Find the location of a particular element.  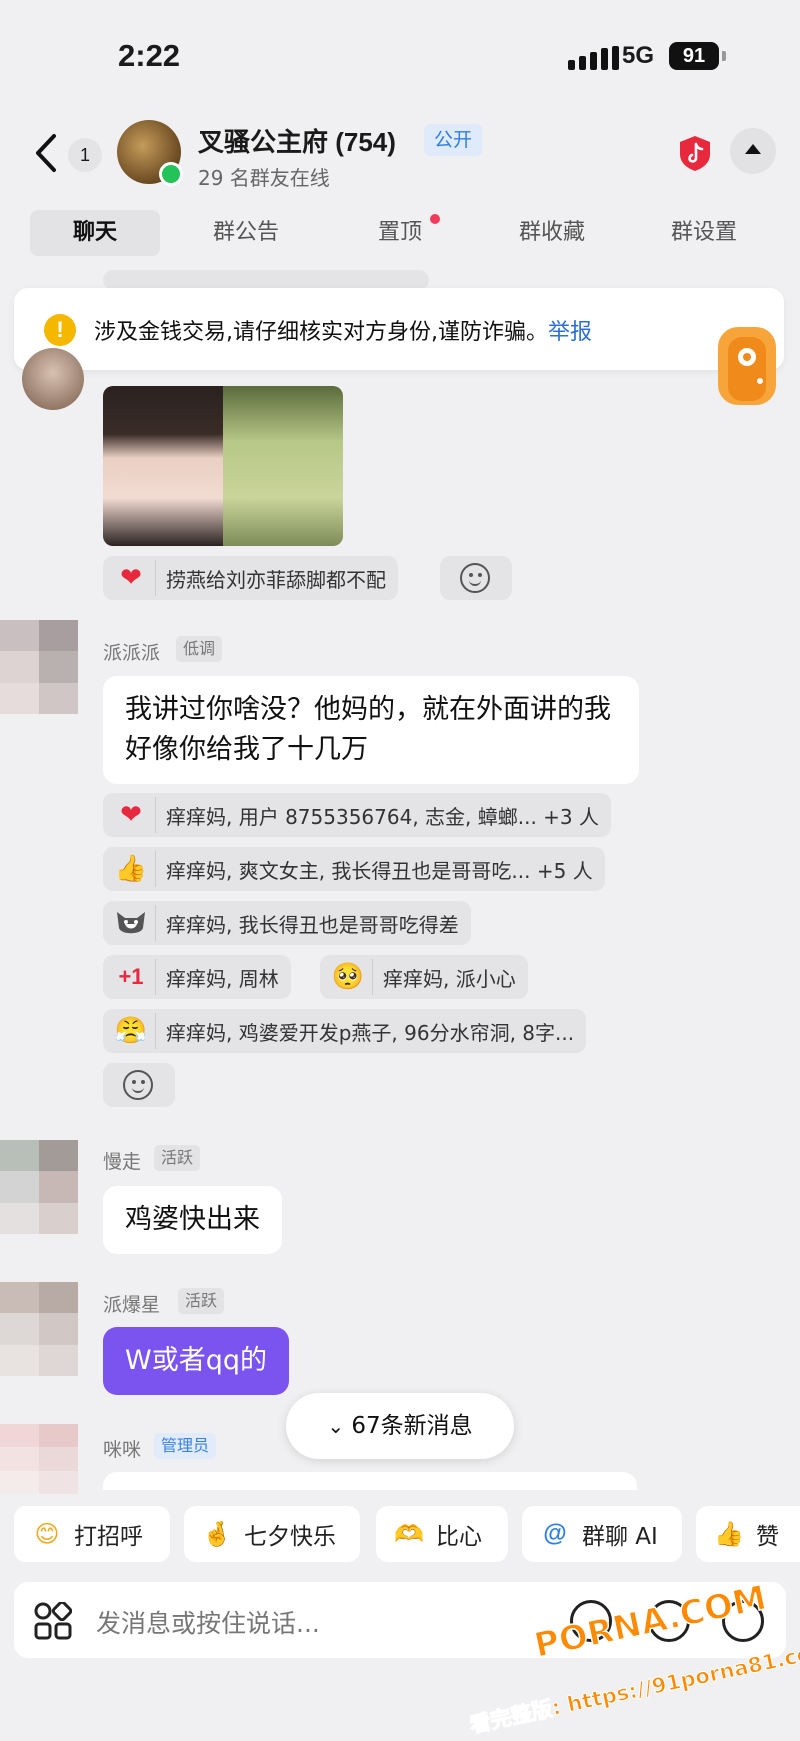

reaction-pleading: 🥺 痒痒妈, 派小心 is located at coordinates (424, 977).